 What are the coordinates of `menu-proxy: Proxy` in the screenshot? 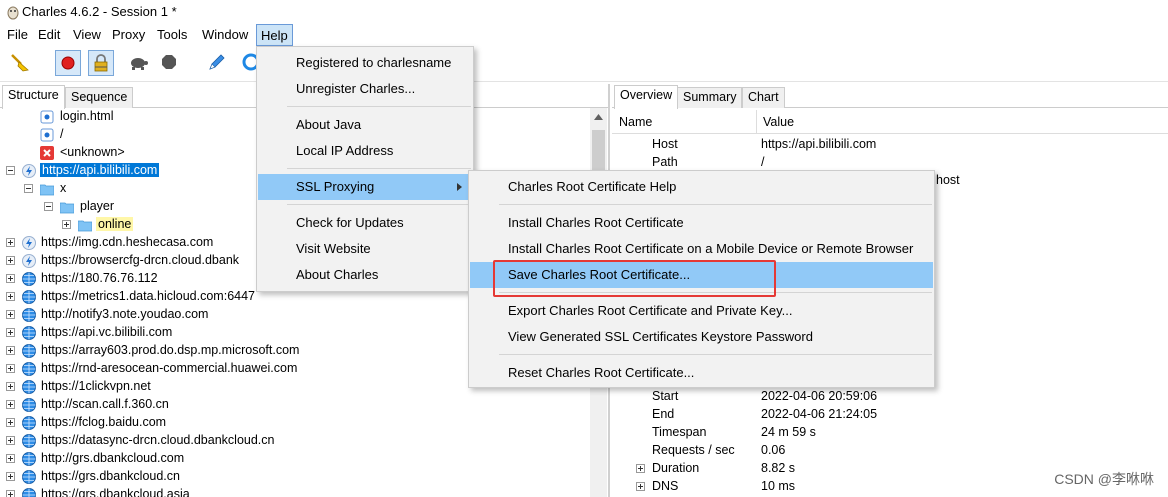 It's located at (128, 34).